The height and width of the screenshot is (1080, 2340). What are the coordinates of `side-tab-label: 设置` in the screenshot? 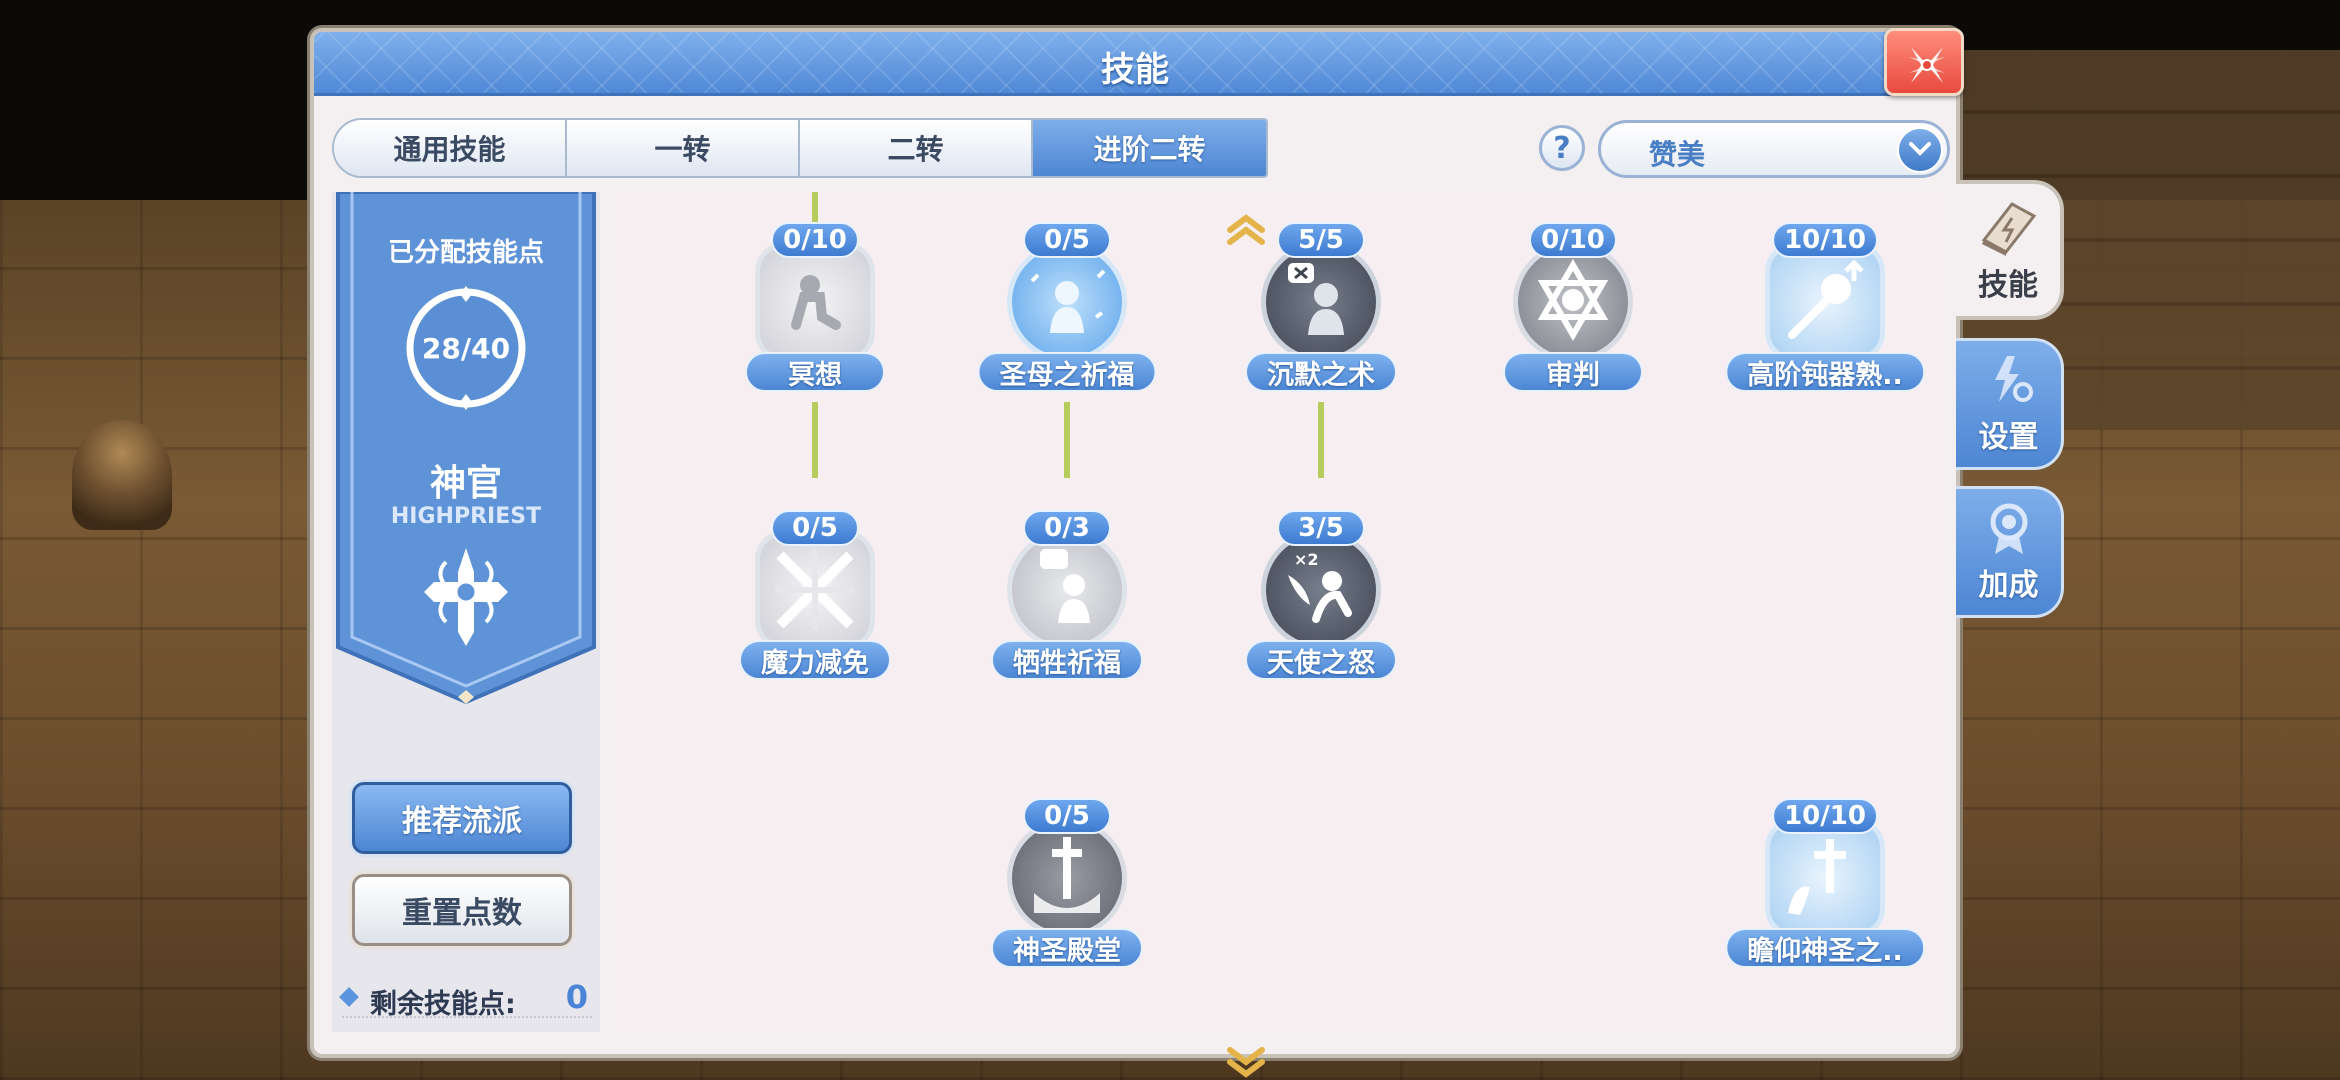 It's located at (2008, 437).